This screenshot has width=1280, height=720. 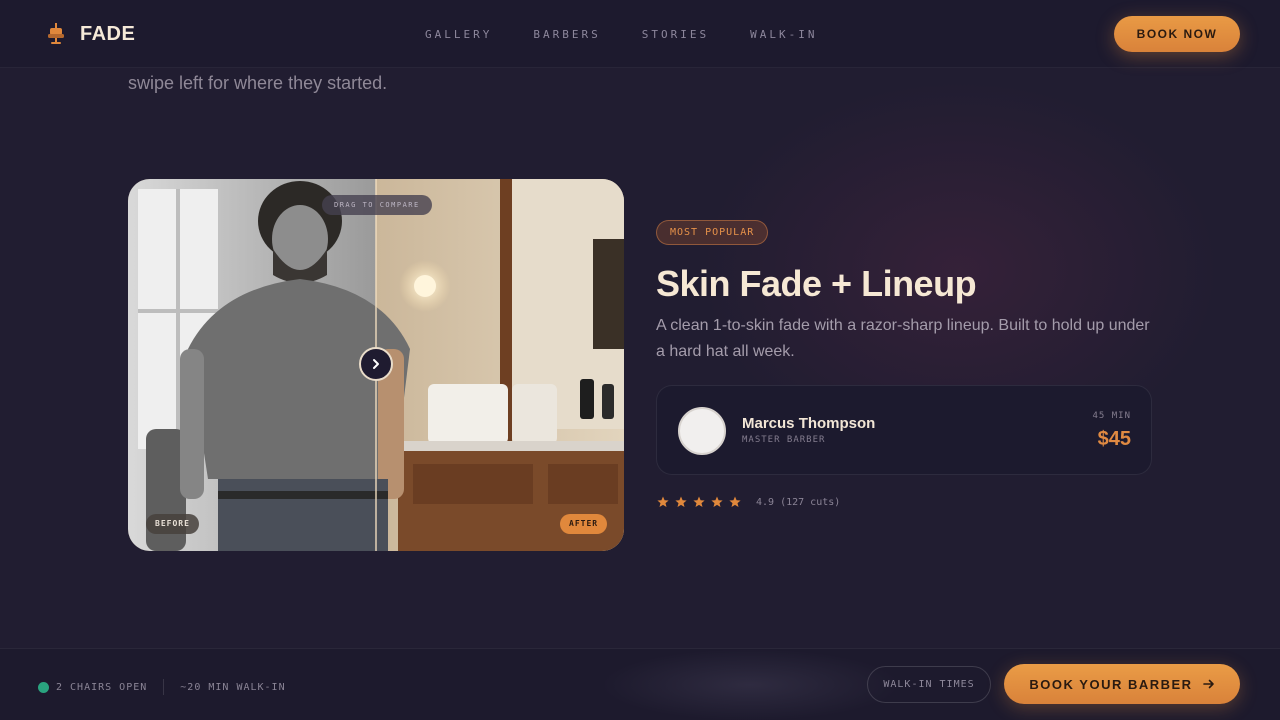 I want to click on chevron-right-icon, so click(x=376, y=364).